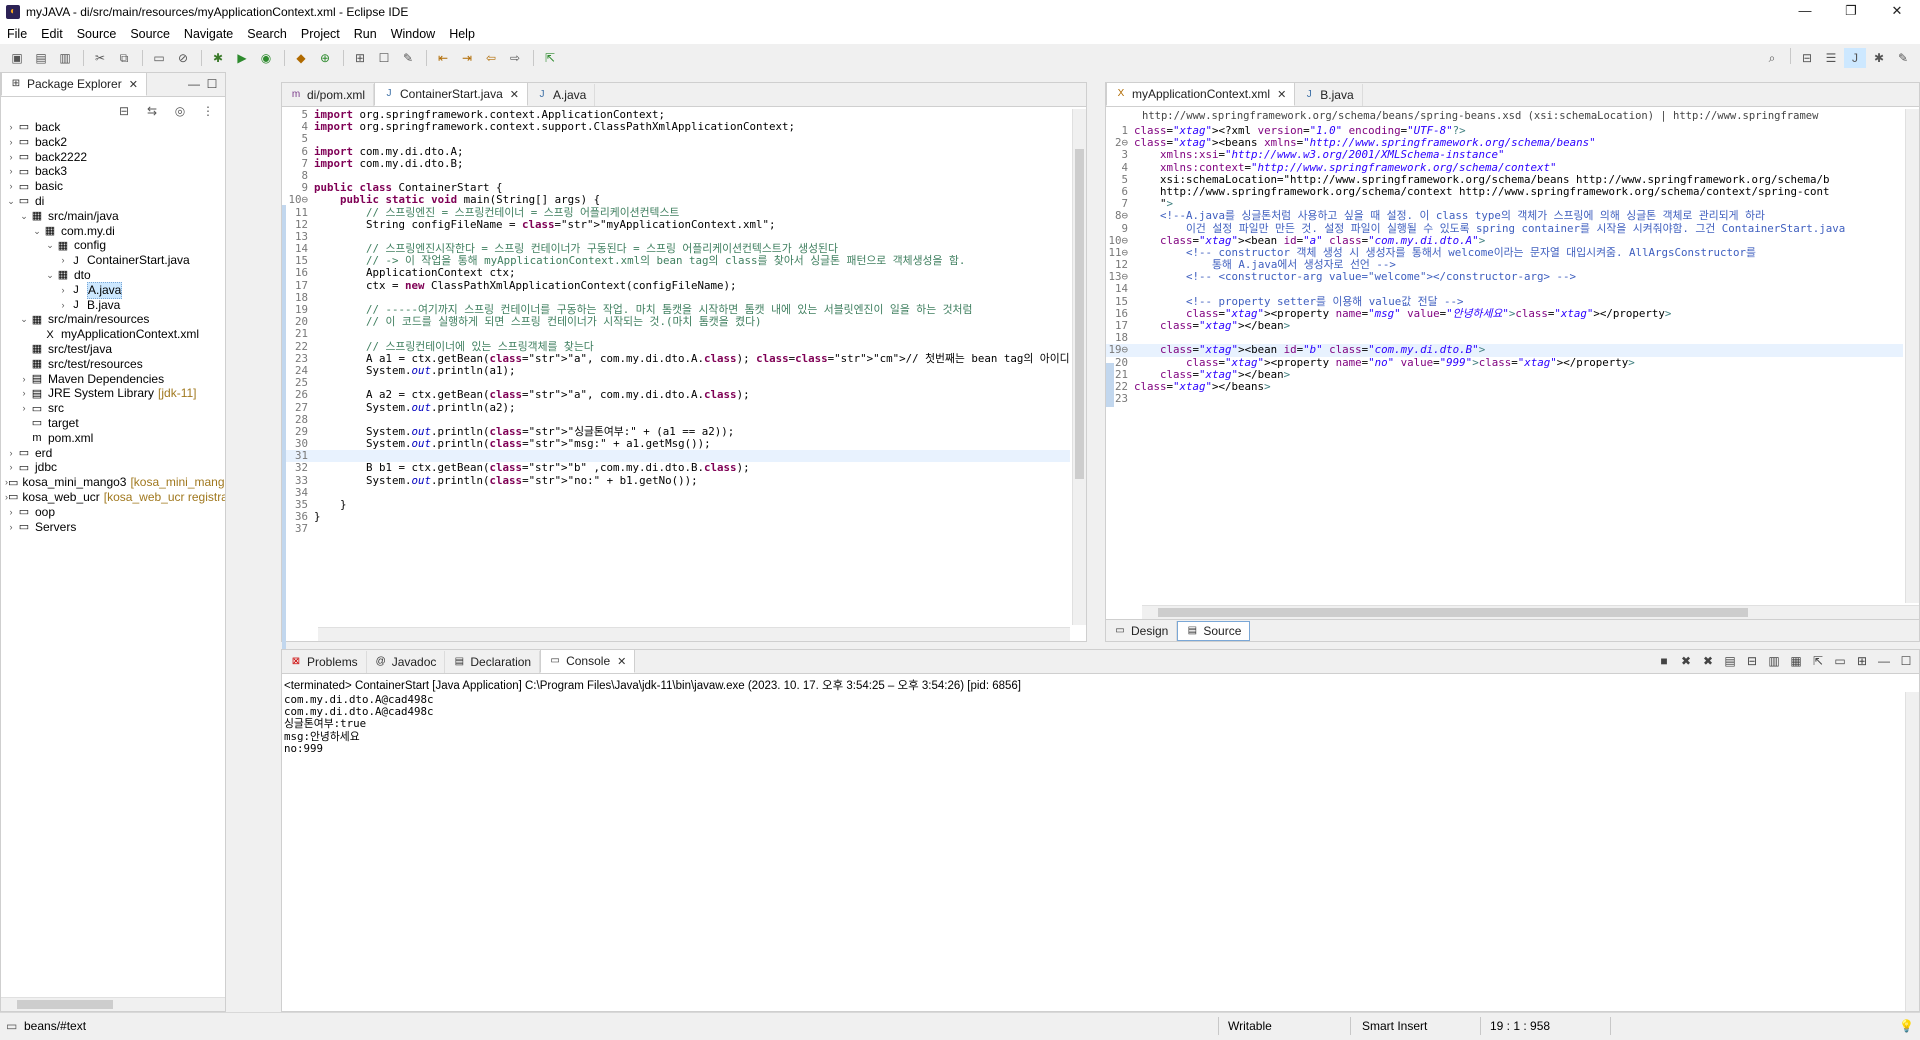 Image resolution: width=1920 pixels, height=1040 pixels. Describe the element at coordinates (1530, 612) in the screenshot. I see `xml-editor-horizontal-scrollbar` at that location.